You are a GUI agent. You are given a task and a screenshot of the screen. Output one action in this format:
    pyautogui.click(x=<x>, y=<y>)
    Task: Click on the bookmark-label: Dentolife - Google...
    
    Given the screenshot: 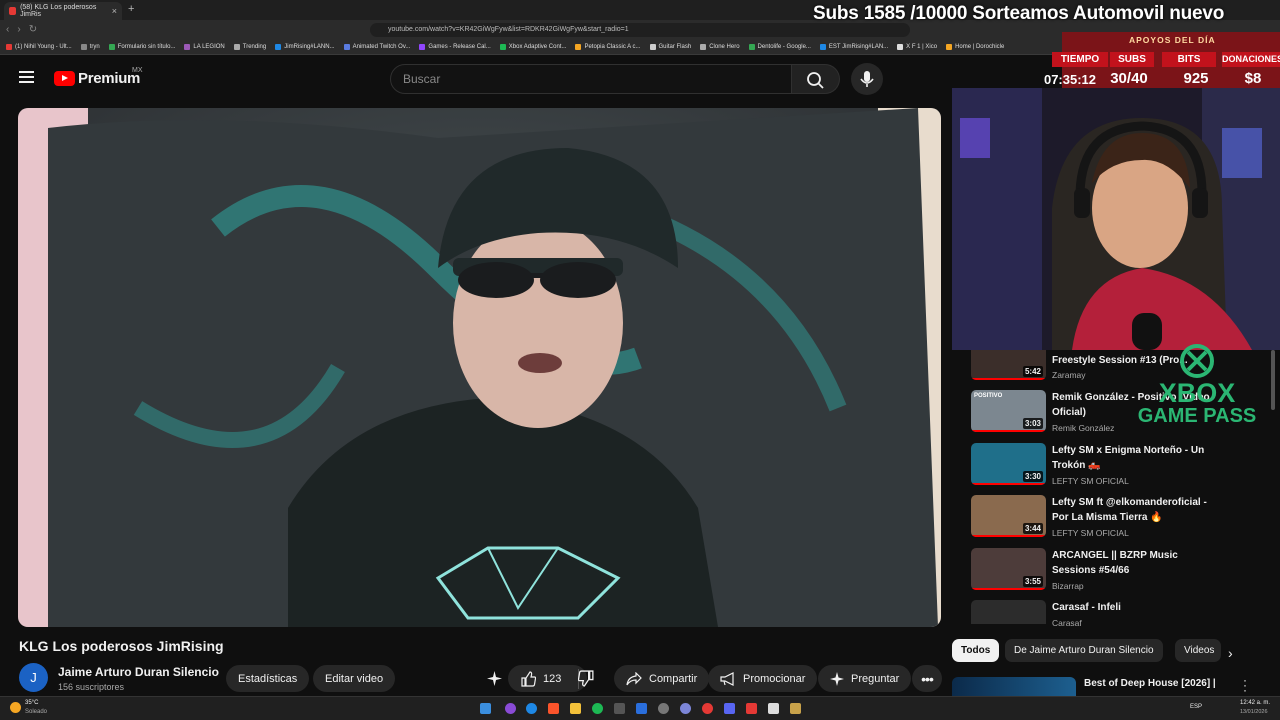 What is the action you would take?
    pyautogui.click(x=784, y=47)
    